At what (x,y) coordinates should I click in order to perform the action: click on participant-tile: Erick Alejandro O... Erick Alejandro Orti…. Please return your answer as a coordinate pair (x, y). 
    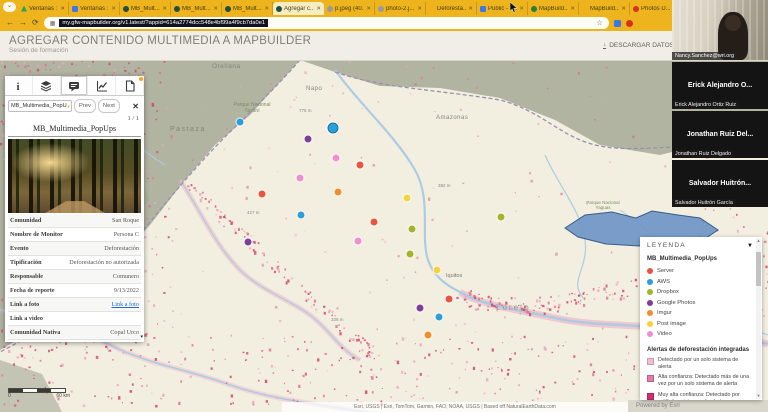
    Looking at the image, I should click on (720, 85).